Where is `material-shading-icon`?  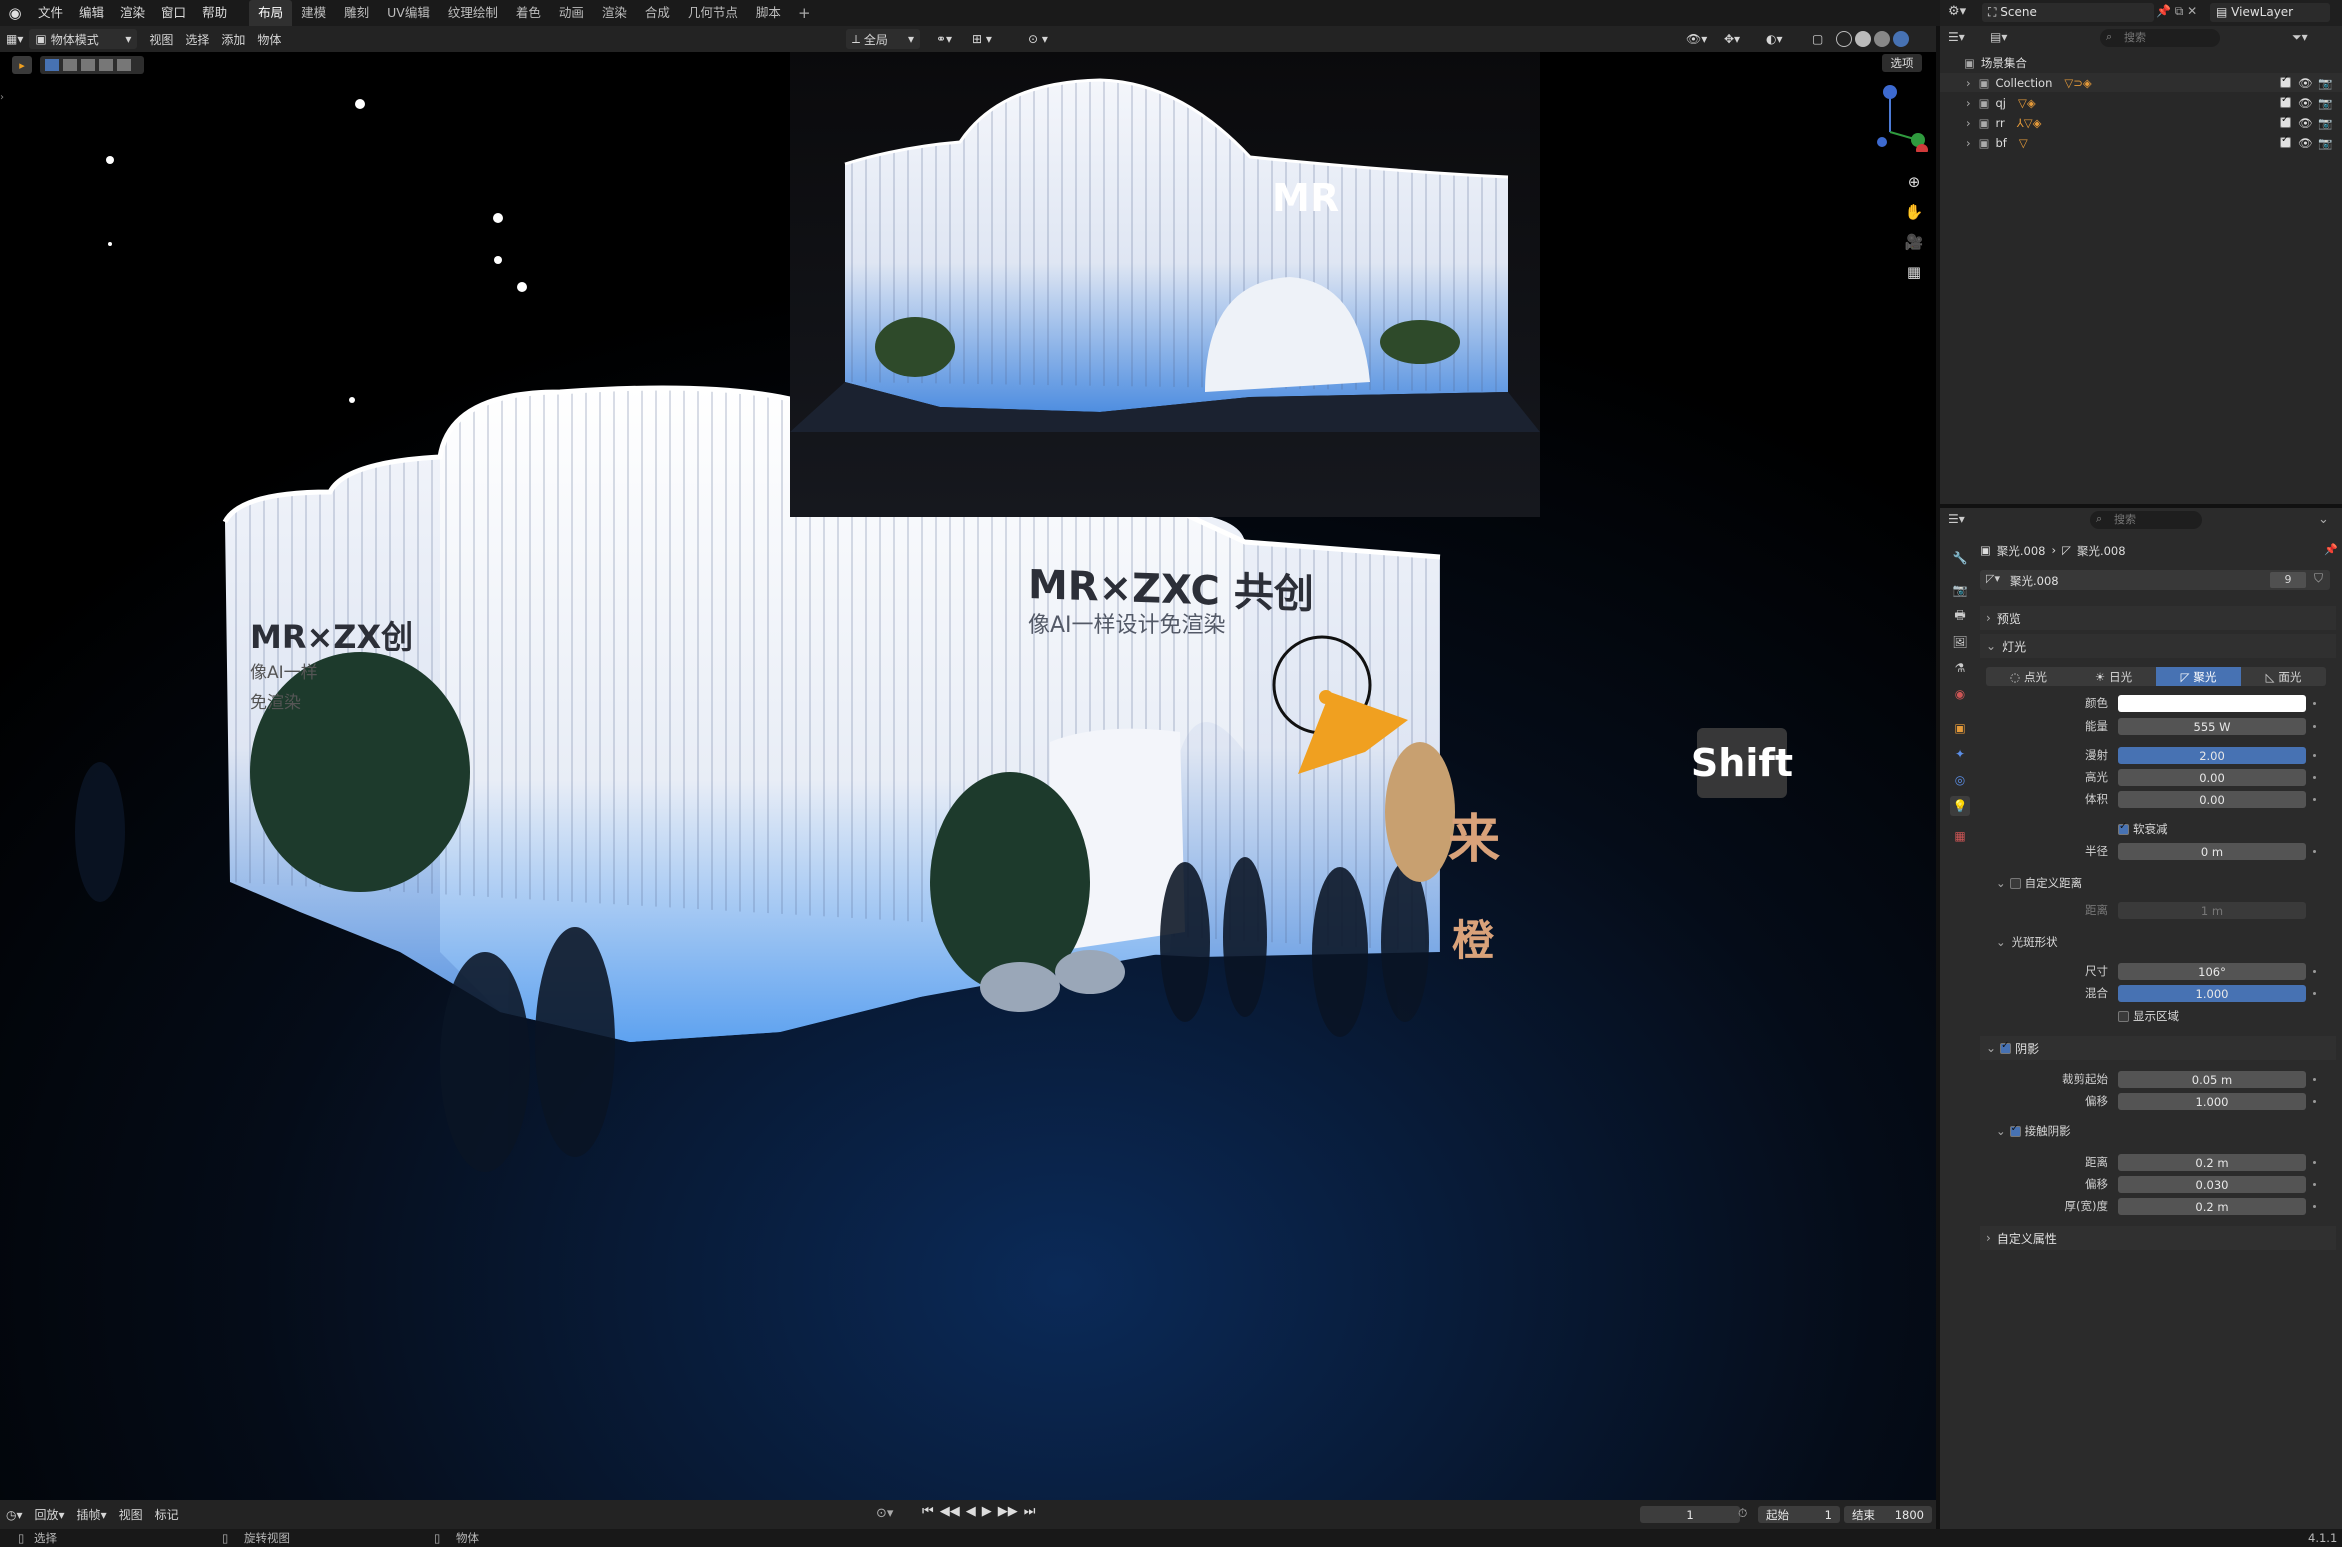
material-shading-icon is located at coordinates (1882, 39).